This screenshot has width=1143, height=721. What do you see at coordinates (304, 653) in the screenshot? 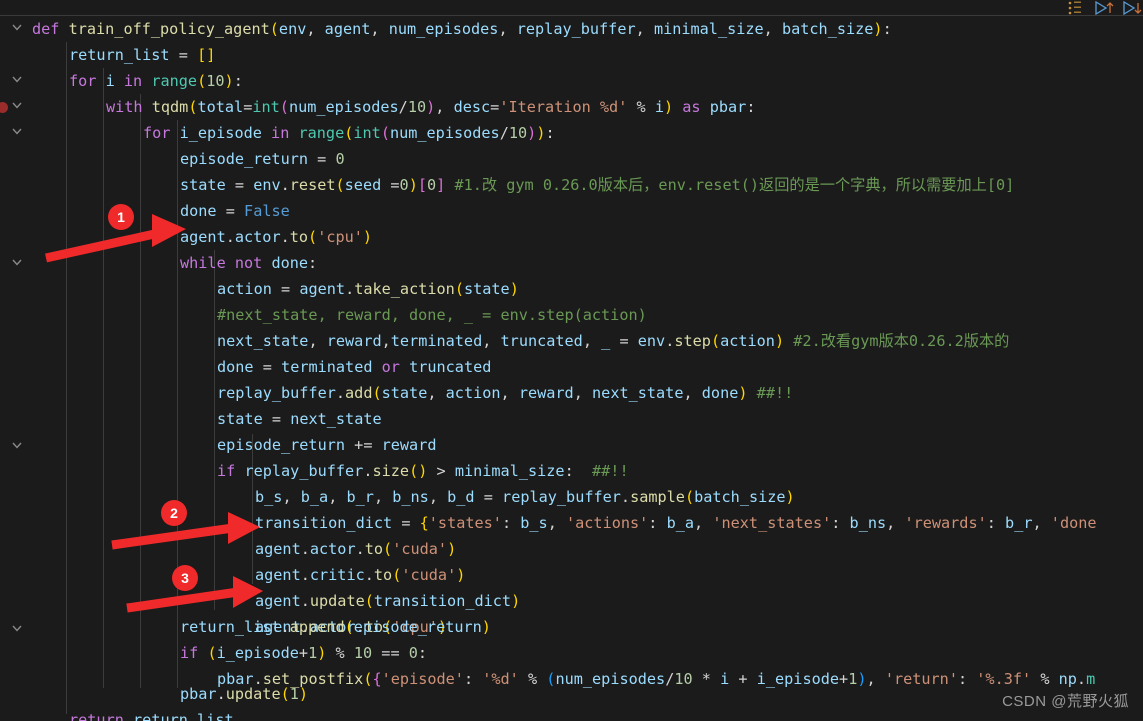
I see `code-line: if (i_episode+1) % 10 == 0:` at bounding box center [304, 653].